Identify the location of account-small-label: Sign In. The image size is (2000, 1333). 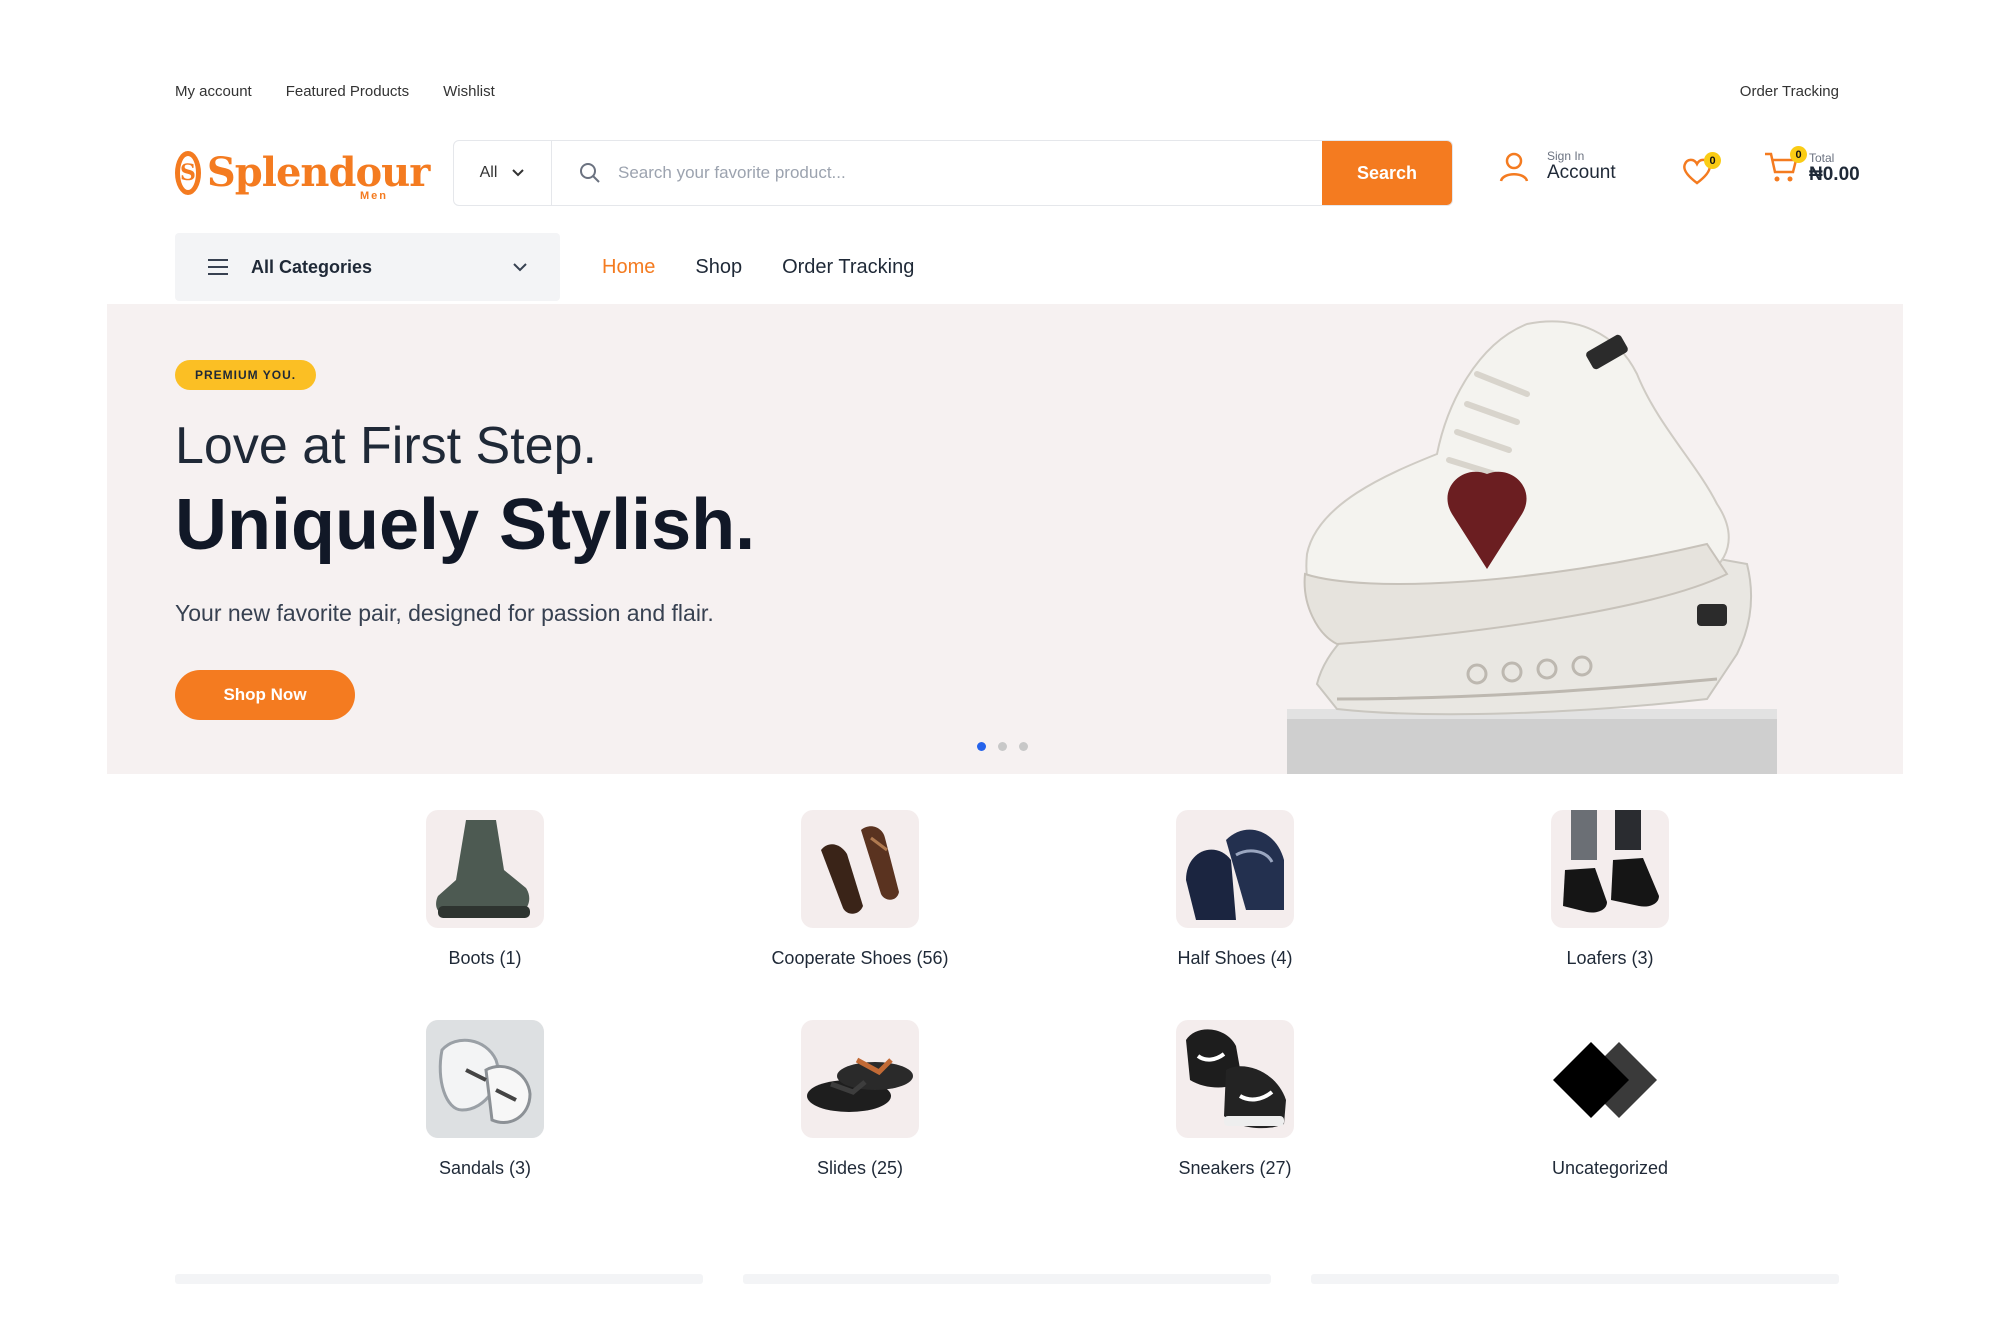
(1566, 156).